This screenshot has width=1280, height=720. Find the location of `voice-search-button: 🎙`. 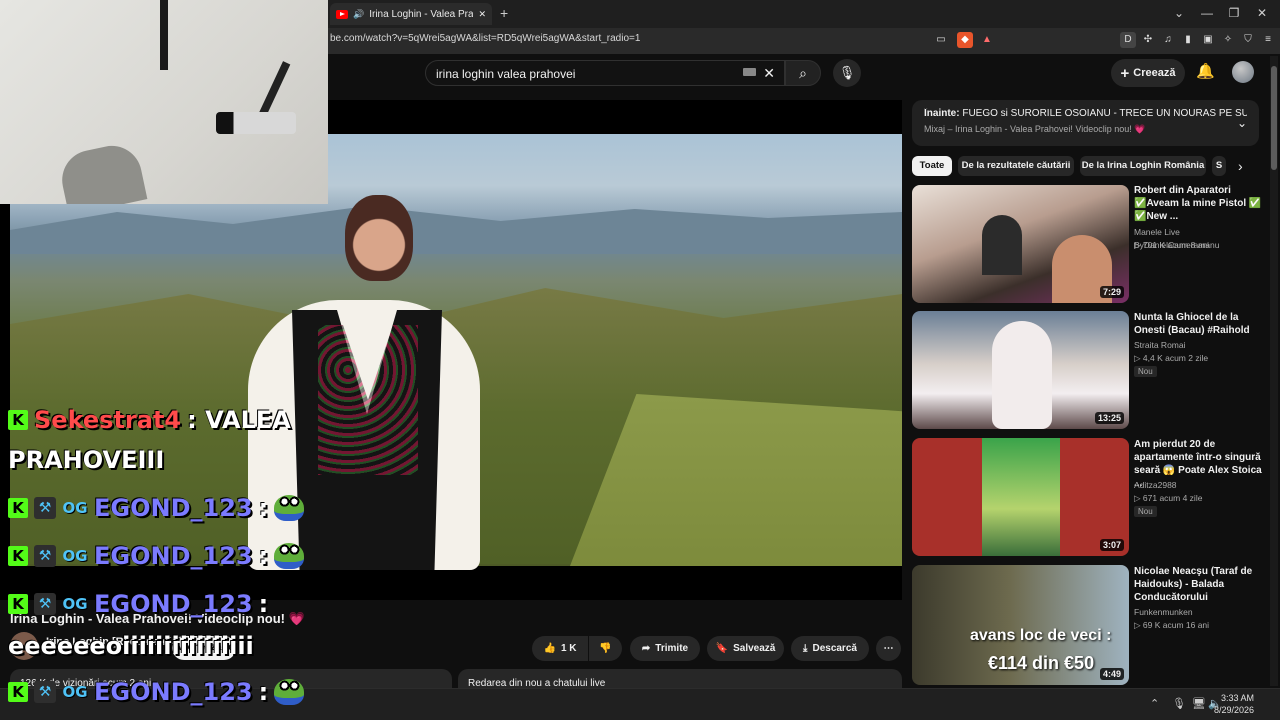

voice-search-button: 🎙 is located at coordinates (847, 73).